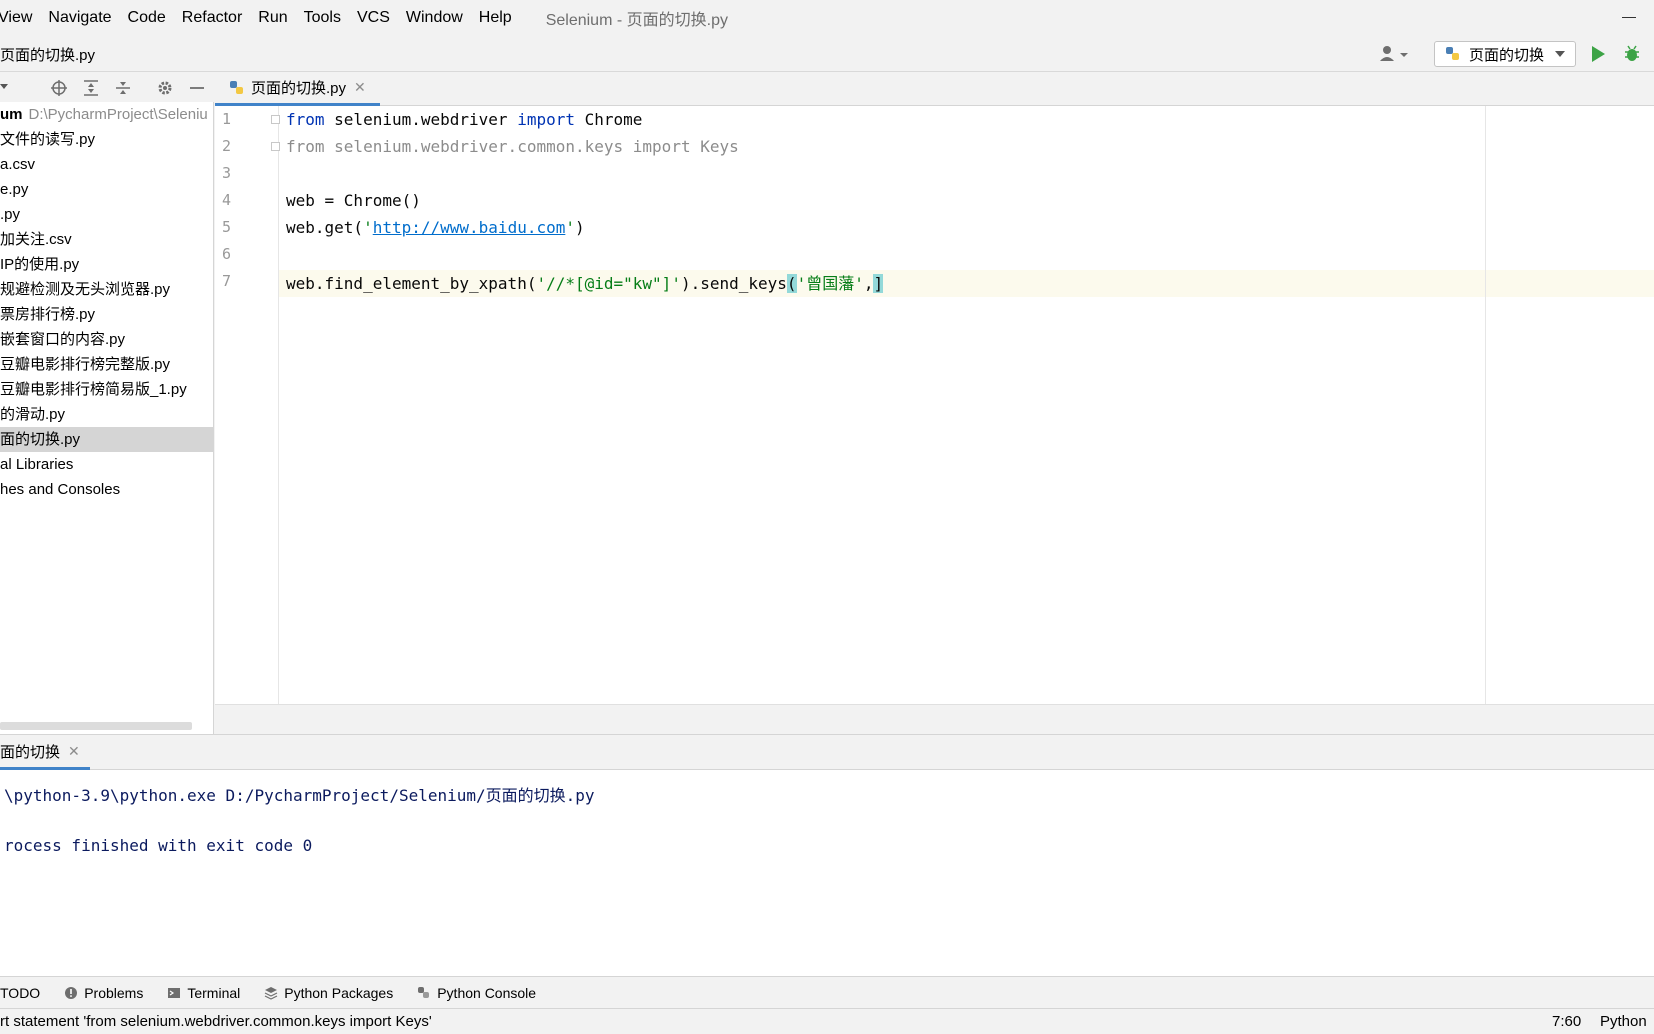 This screenshot has width=1654, height=1034. I want to click on editor-tab-bar: 页面的切换.py ✕, so click(934, 89).